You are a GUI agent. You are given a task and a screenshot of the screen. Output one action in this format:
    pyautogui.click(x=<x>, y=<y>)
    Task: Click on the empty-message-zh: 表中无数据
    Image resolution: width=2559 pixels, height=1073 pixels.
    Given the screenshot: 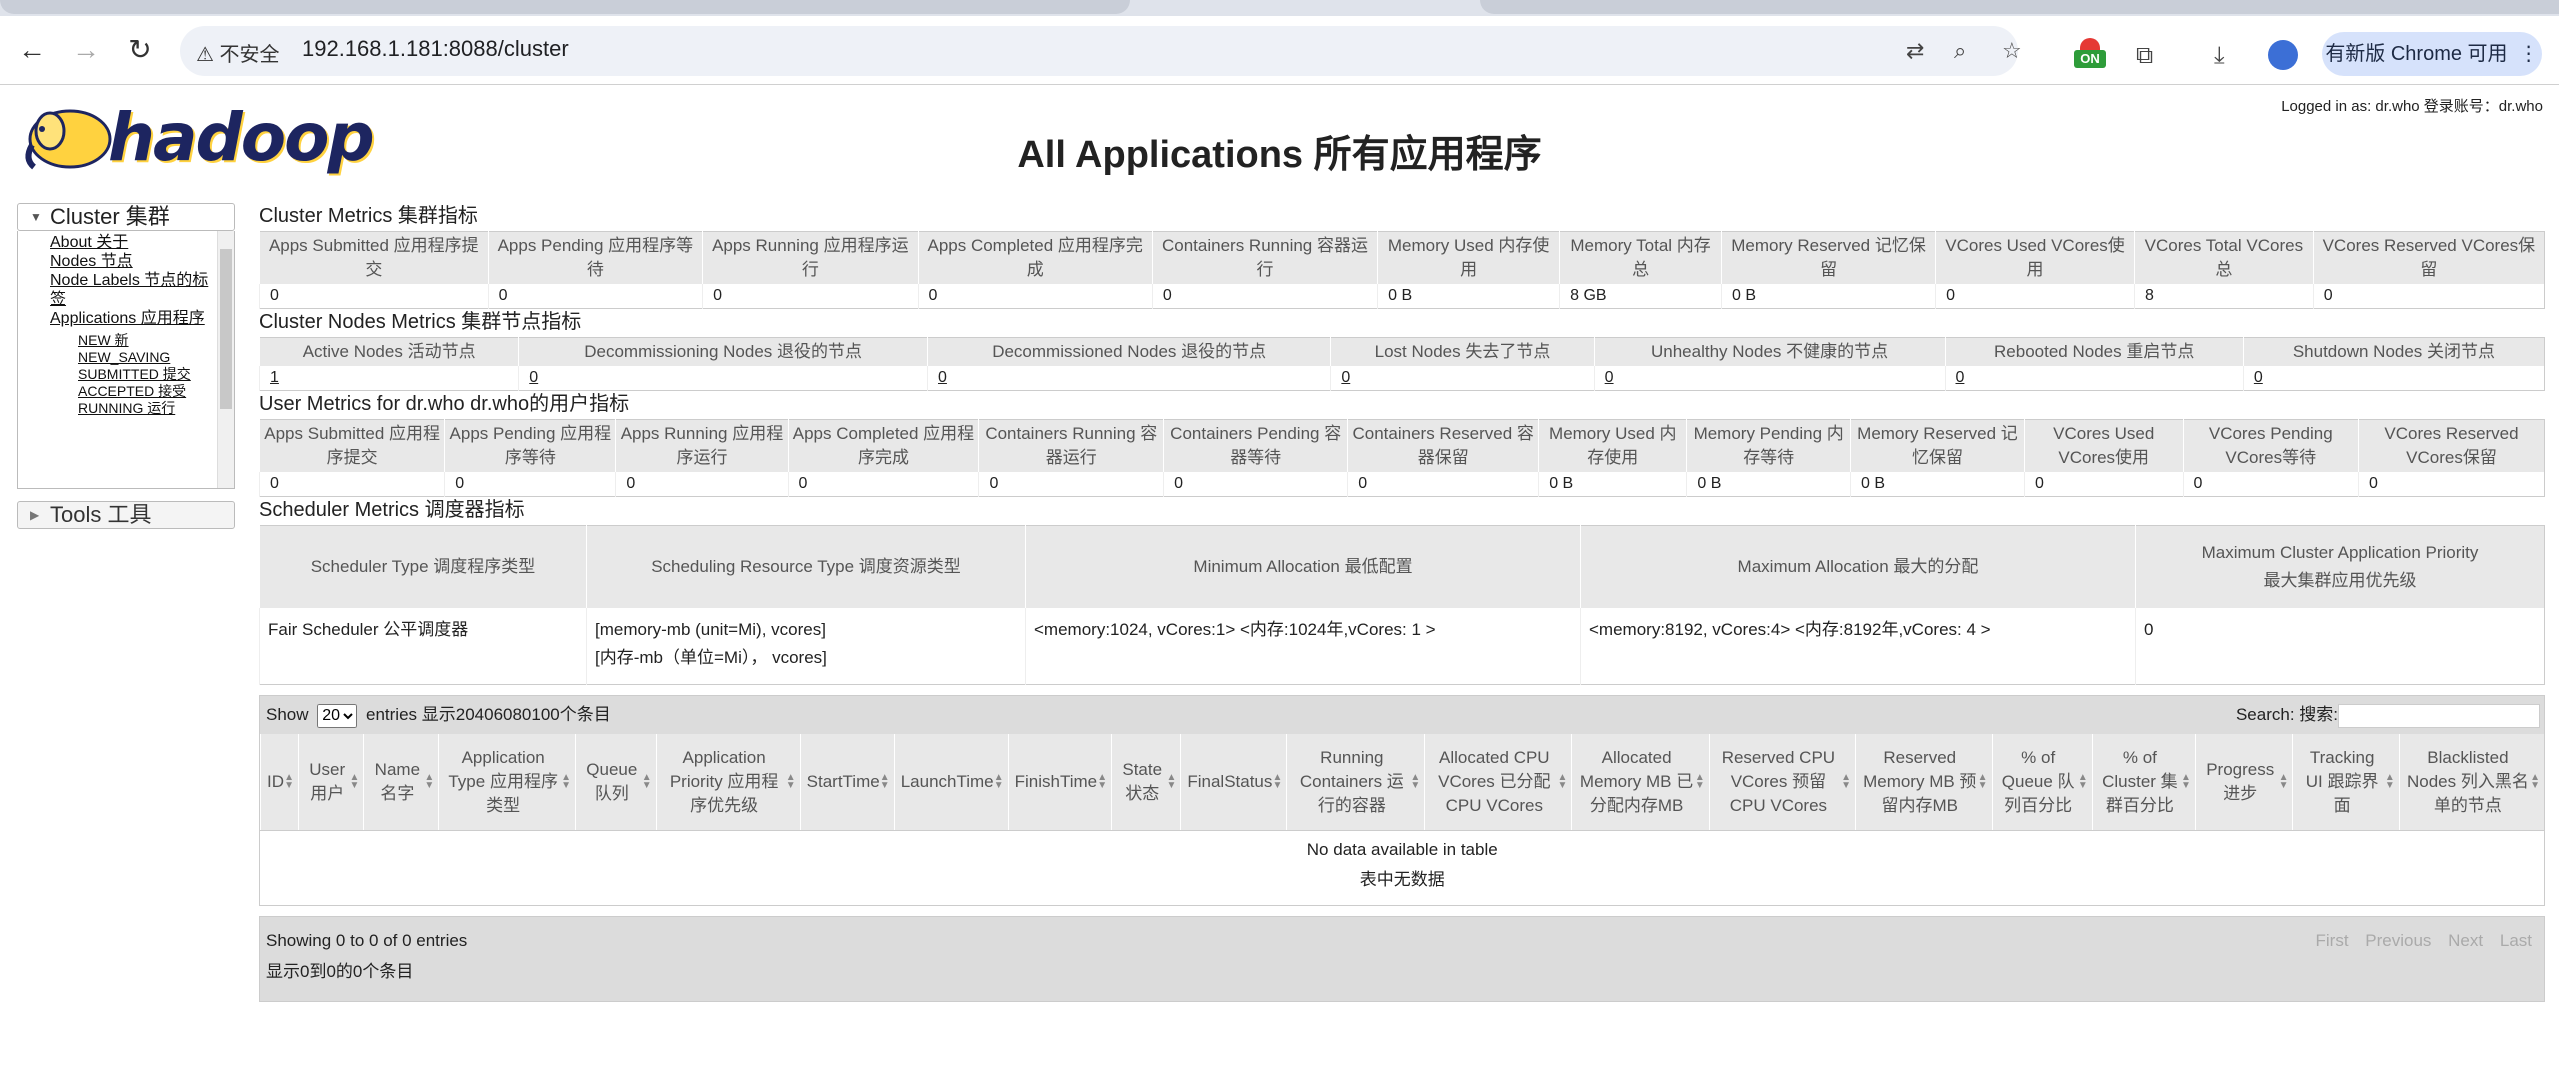 What is the action you would take?
    pyautogui.click(x=1402, y=879)
    